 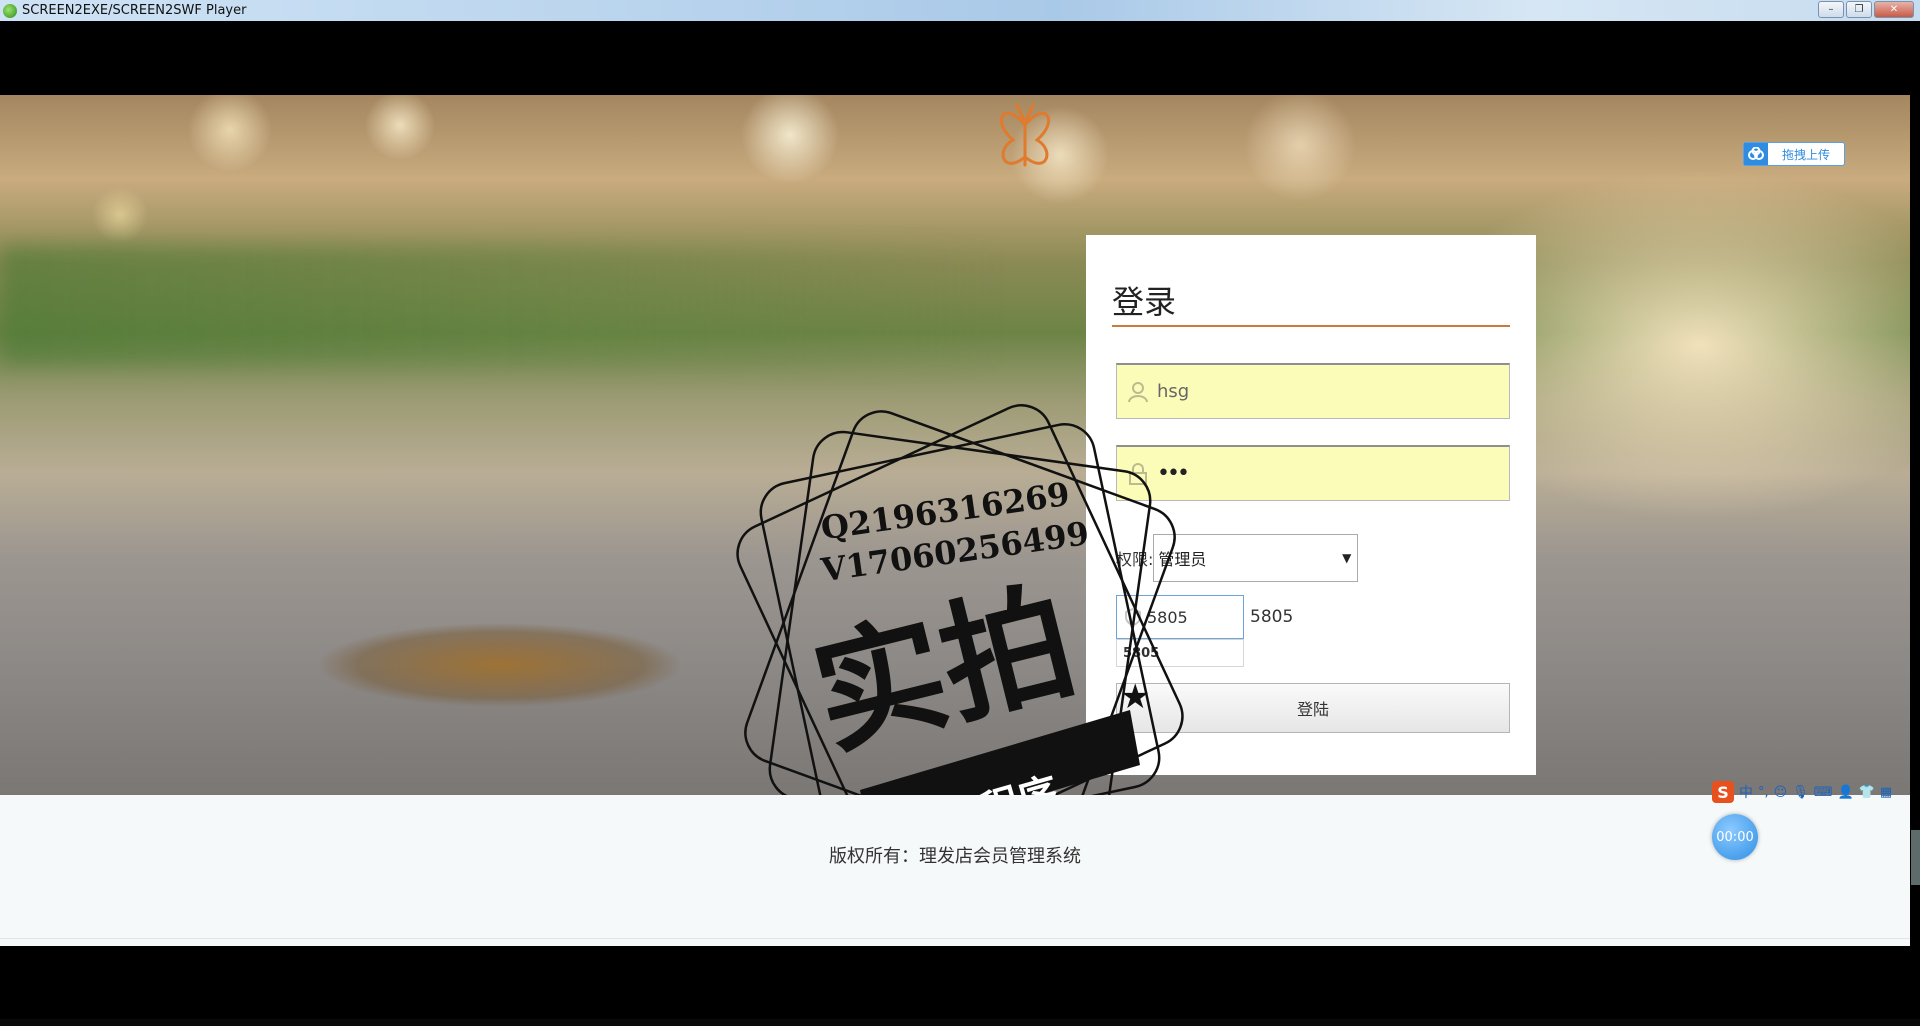 What do you see at coordinates (1180, 653) in the screenshot?
I see `autocomplete-suggestion: 5805` at bounding box center [1180, 653].